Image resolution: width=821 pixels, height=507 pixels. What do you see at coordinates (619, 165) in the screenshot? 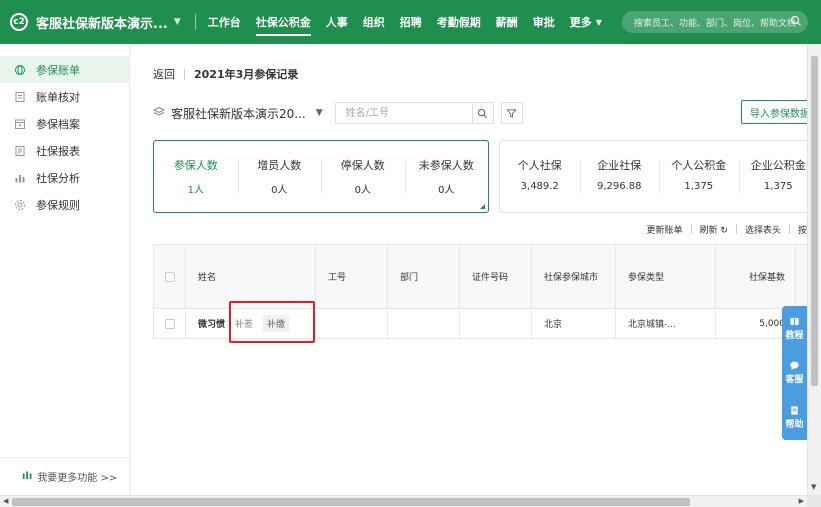
I see `stat-label: 企业社保` at bounding box center [619, 165].